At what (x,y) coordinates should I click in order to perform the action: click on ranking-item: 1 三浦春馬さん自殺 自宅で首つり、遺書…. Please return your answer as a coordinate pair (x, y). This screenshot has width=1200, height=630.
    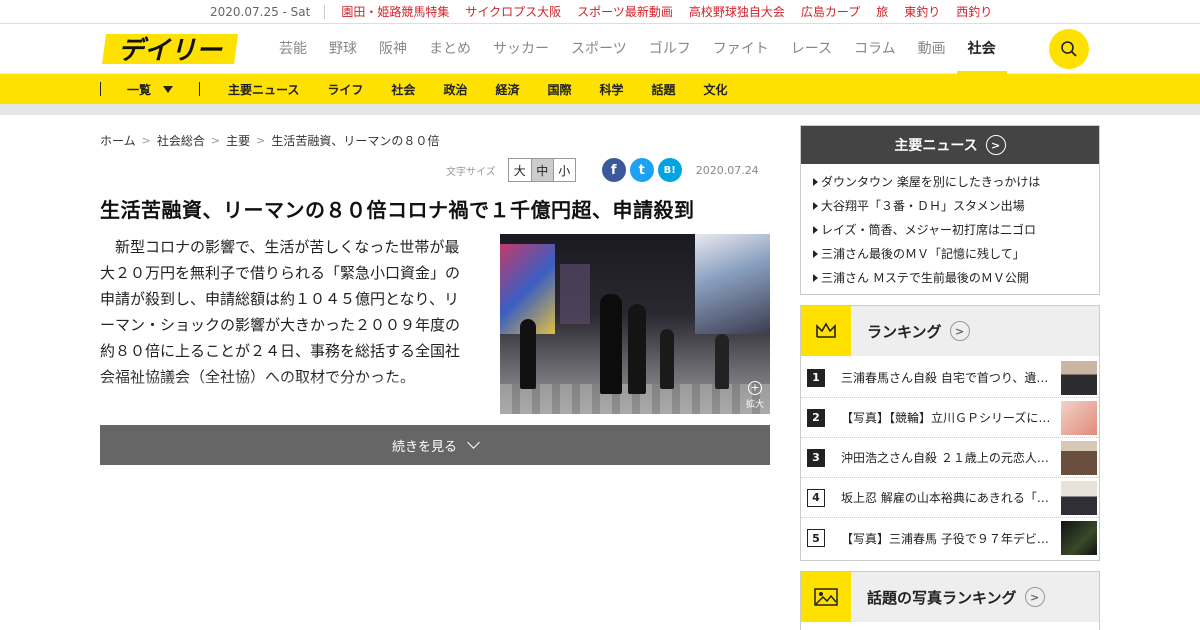
    Looking at the image, I should click on (950, 378).